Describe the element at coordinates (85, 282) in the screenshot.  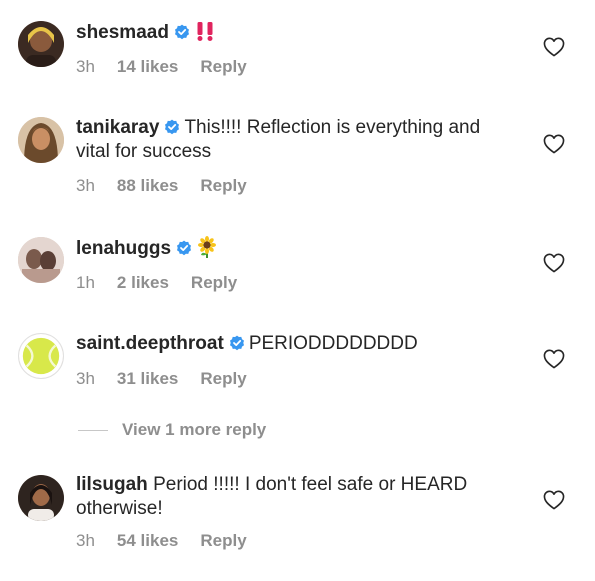
I see `comment-time: 1h` at that location.